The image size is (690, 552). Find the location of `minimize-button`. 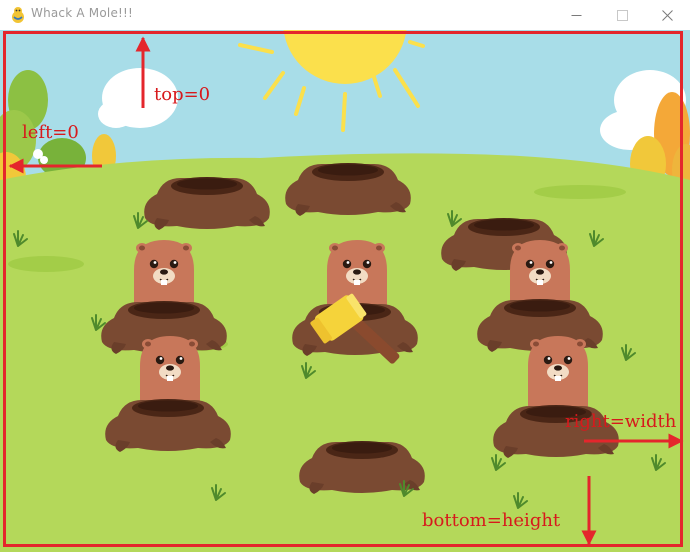

minimize-button is located at coordinates (576, 15).